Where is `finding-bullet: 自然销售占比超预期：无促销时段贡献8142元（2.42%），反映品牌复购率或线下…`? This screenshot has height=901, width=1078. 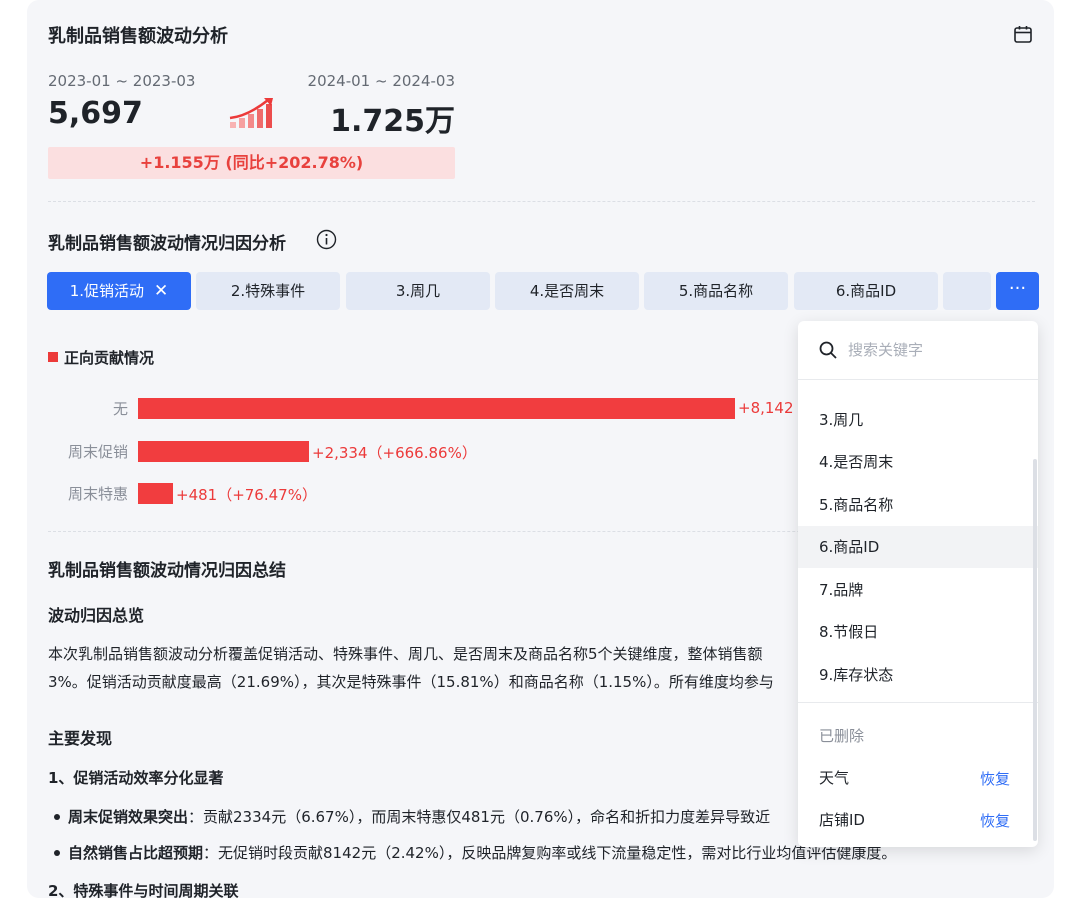 finding-bullet: 自然销售占比超预期：无促销时段贡献8142元（2.42%），反映品牌复购率或线下… is located at coordinates (475, 852).